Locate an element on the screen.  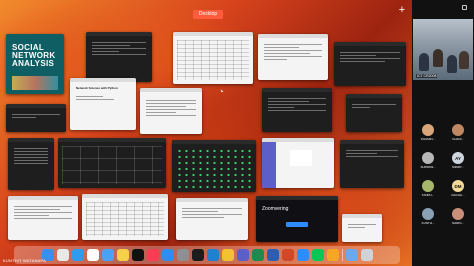
terminal-icon is located at coordinates (197, 255).